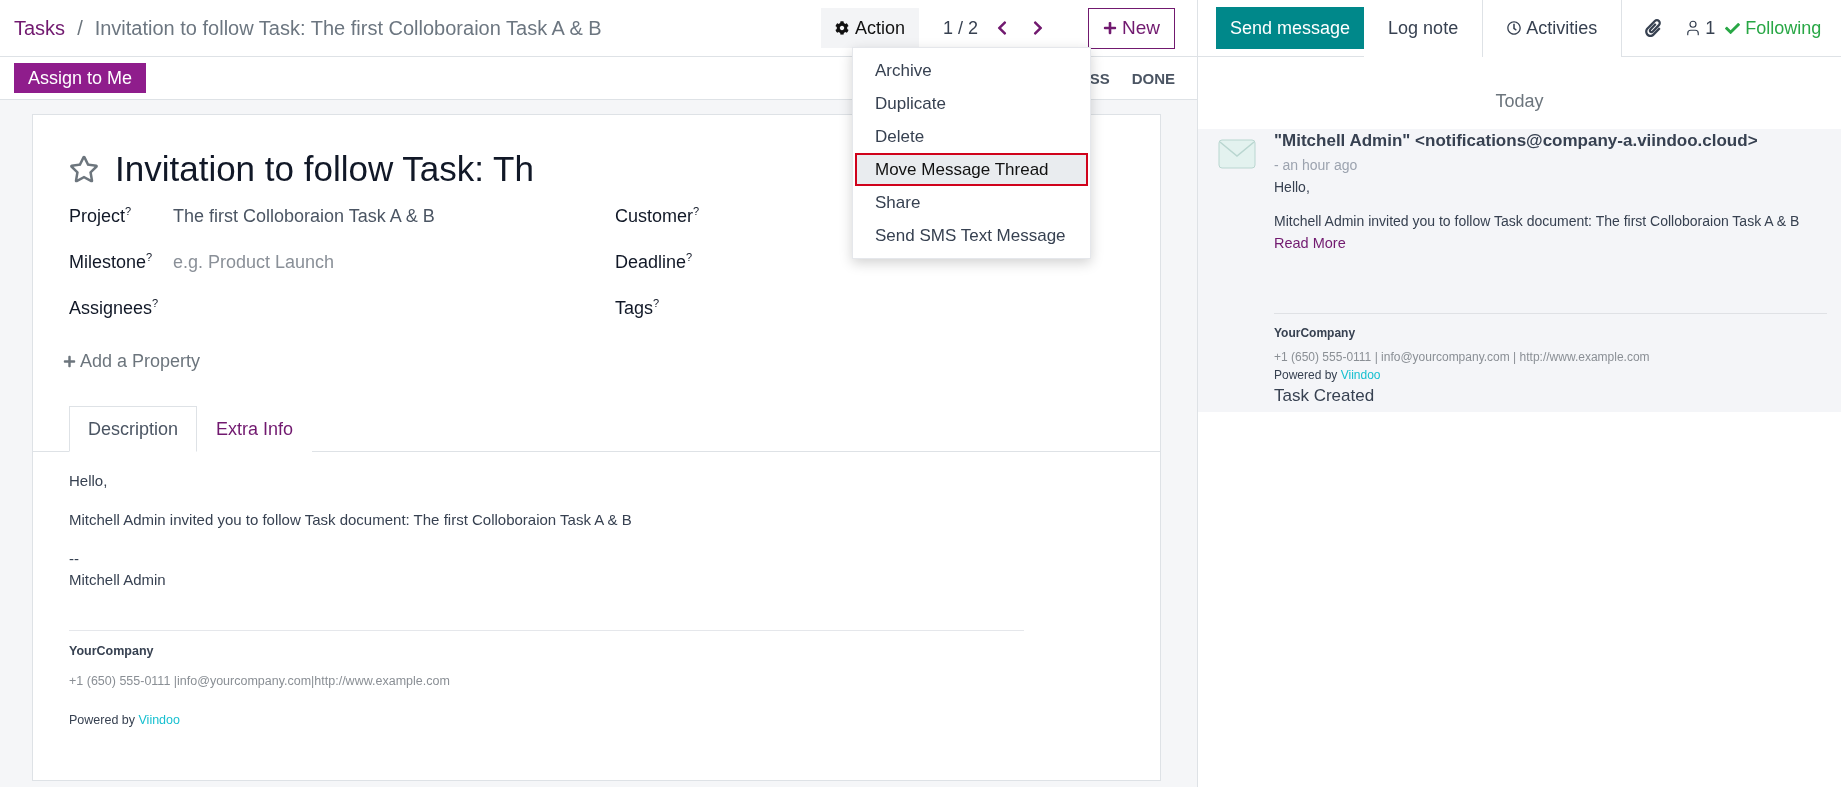  I want to click on add-property-button: Add a Property, so click(132, 361).